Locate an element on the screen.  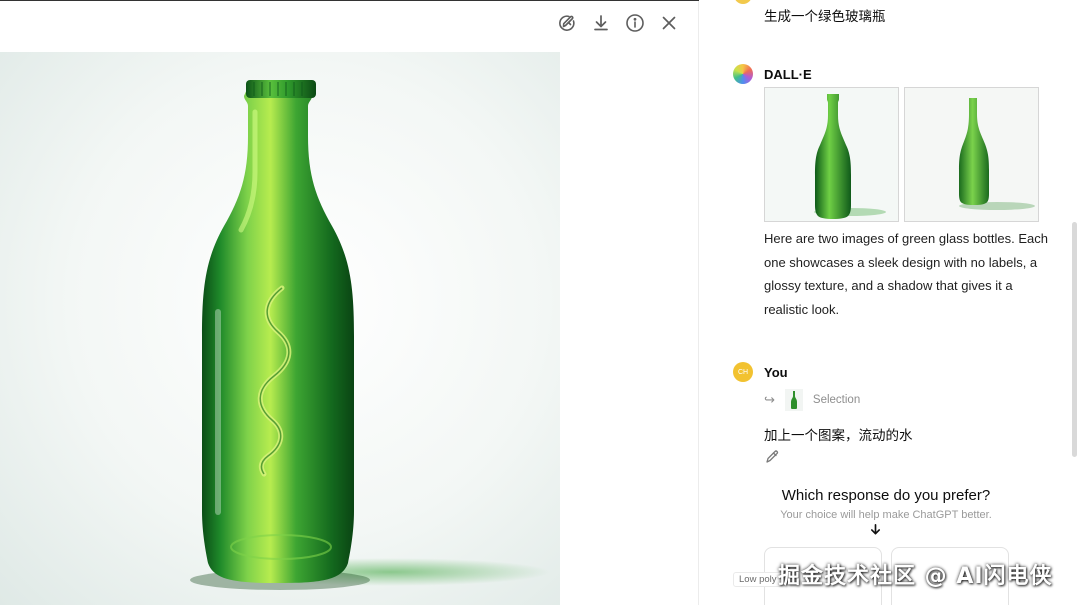
user-message: 加上一个图案，流动的水 is located at coordinates (838, 436).